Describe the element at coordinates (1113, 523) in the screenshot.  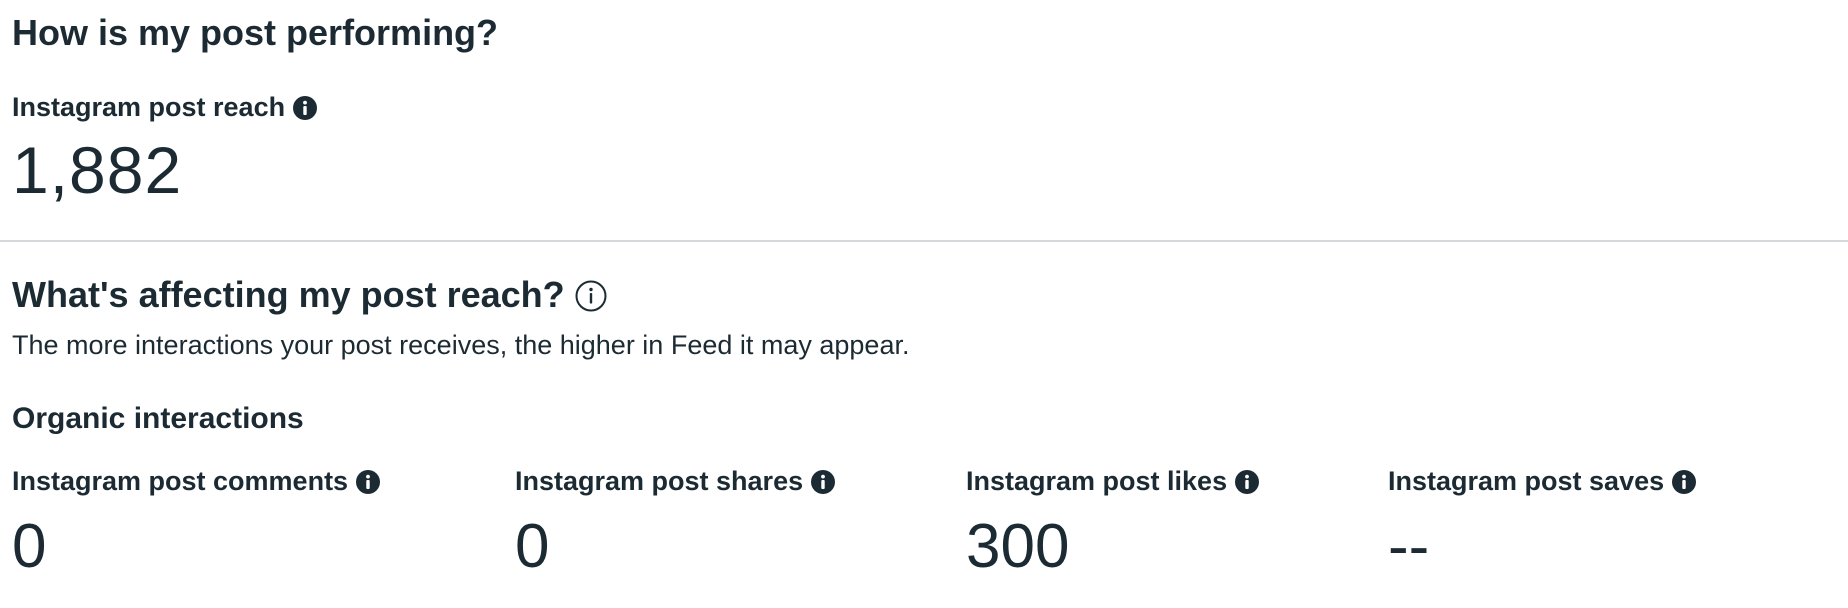
I see `metric-likes: Instagram post likes 300` at that location.